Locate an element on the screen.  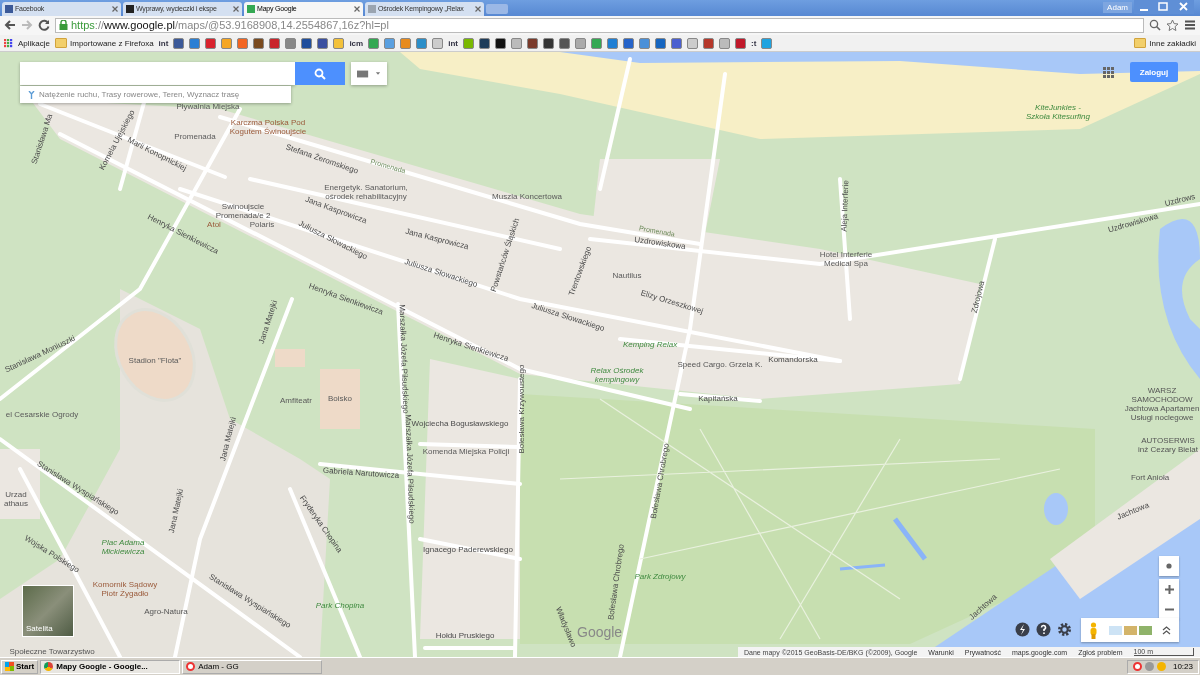
place-label: Pływalnia Miejska is located at coordinates (208, 106).